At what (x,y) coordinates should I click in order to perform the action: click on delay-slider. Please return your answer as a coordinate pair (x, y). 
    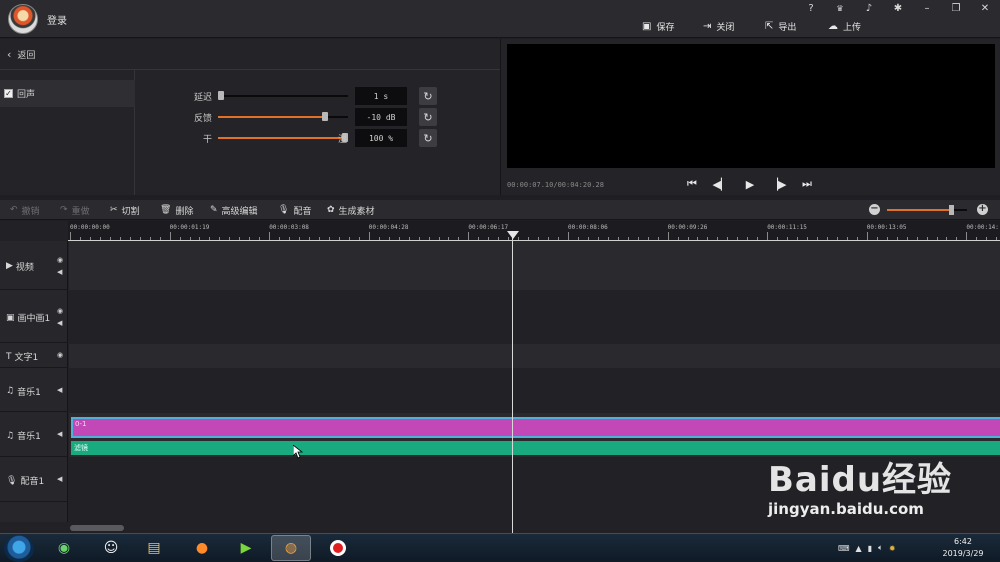
    Looking at the image, I should click on (282, 95).